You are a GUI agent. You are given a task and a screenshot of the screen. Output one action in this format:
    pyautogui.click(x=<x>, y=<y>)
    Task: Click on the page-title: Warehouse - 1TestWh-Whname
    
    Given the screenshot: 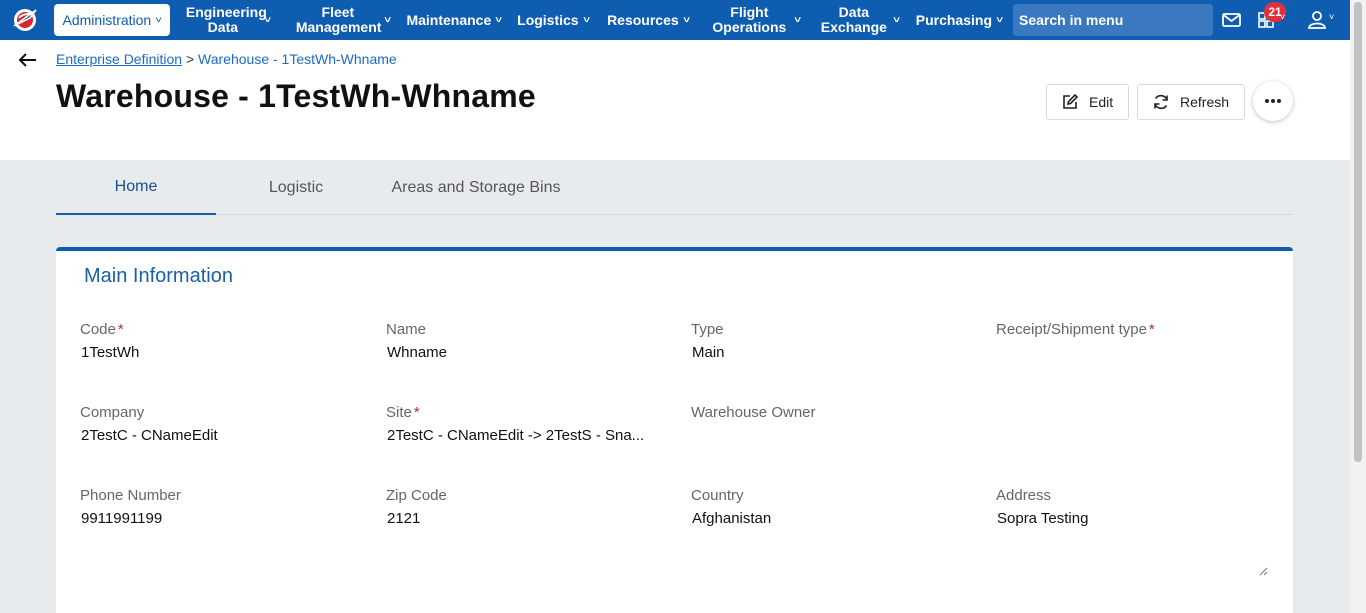 What is the action you would take?
    pyautogui.click(x=296, y=96)
    